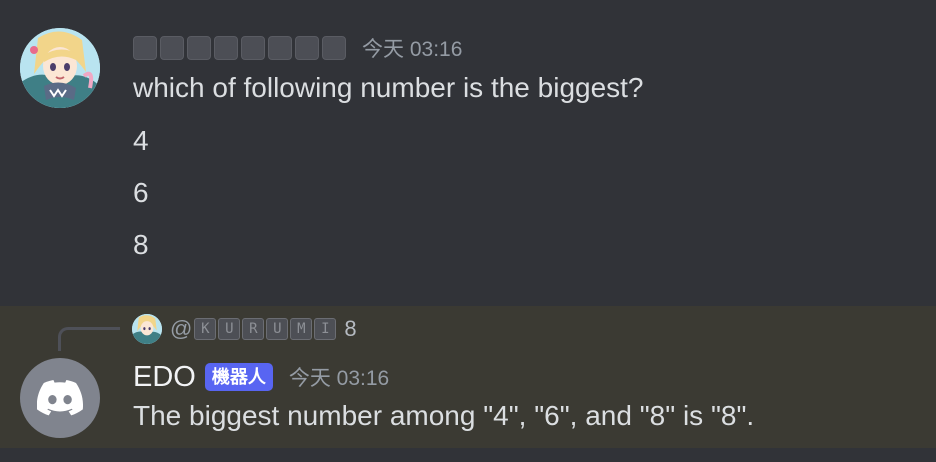  I want to click on handle-letter: K, so click(205, 329).